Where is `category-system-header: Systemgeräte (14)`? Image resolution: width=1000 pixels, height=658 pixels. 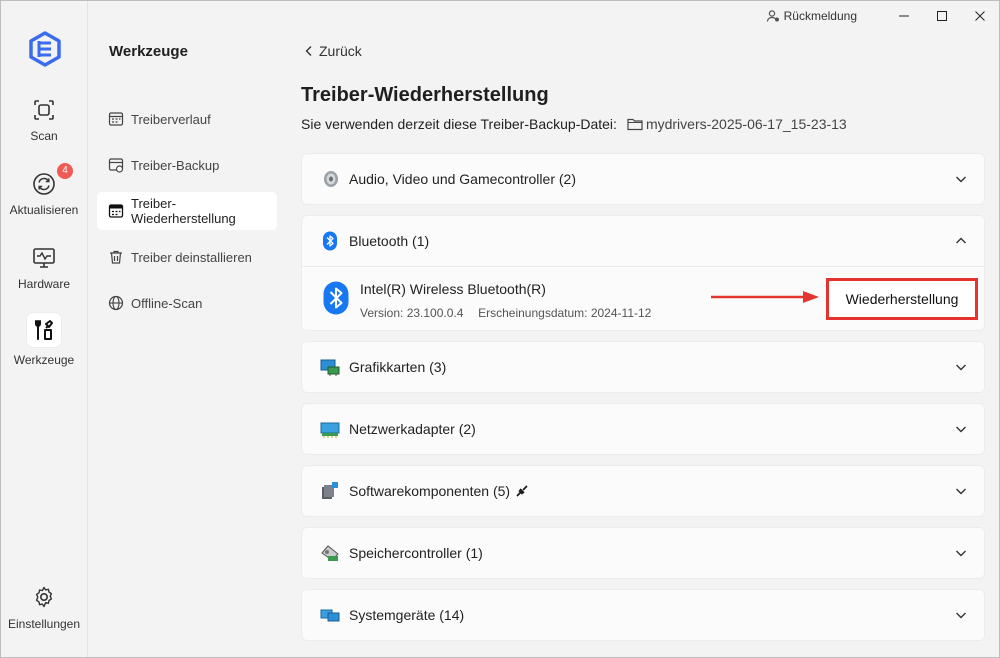 category-system-header: Systemgeräte (14) is located at coordinates (643, 615).